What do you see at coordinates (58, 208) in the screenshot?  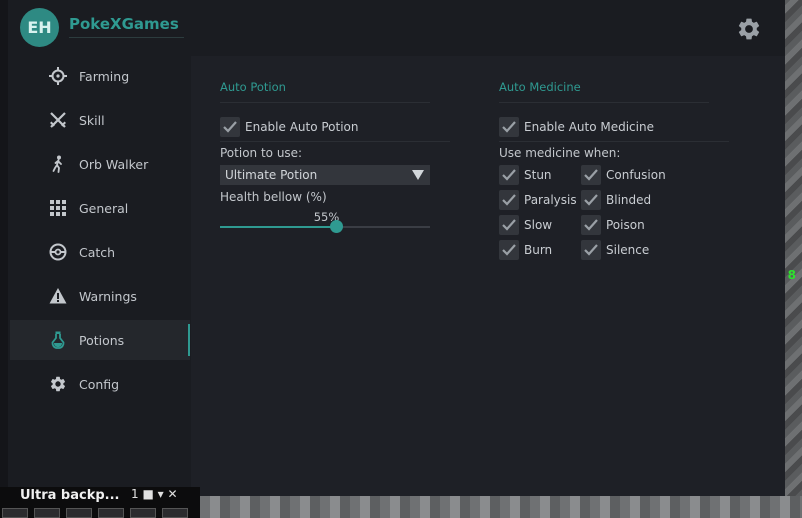 I see `grid-icon` at bounding box center [58, 208].